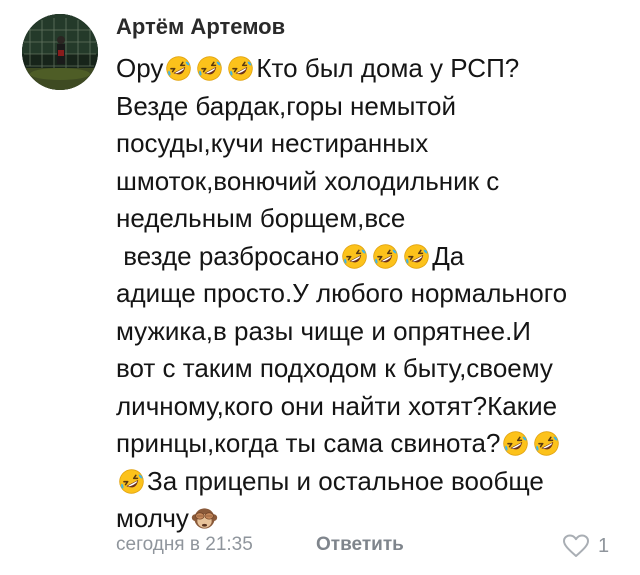 The width and height of the screenshot is (640, 575). I want to click on comment-line: посуды,кучи нестиранных, so click(371, 144).